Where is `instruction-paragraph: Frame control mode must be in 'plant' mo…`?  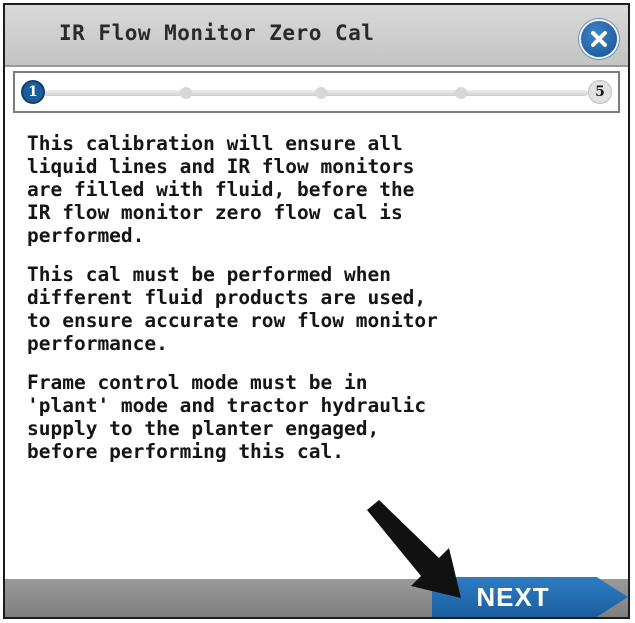 instruction-paragraph: Frame control mode must be in 'plant' mo… is located at coordinates (227, 417).